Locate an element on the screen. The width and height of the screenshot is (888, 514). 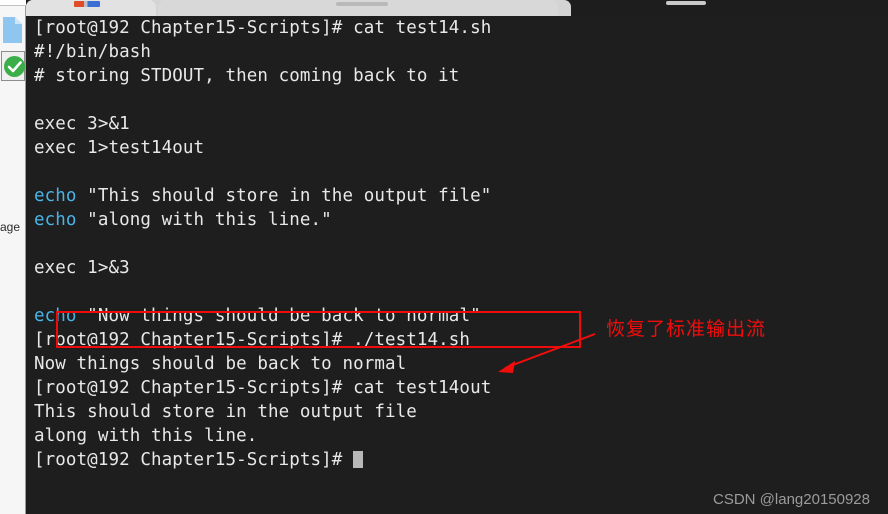
left-sidebar-strip: age is located at coordinates (13, 257).